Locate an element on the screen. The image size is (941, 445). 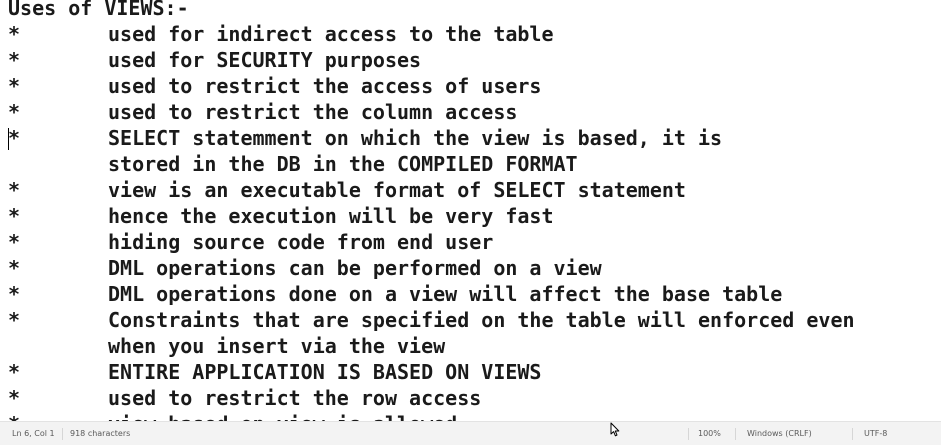
text-line: stored in the DB in the COMPILED FORMAT is located at coordinates (431, 164).